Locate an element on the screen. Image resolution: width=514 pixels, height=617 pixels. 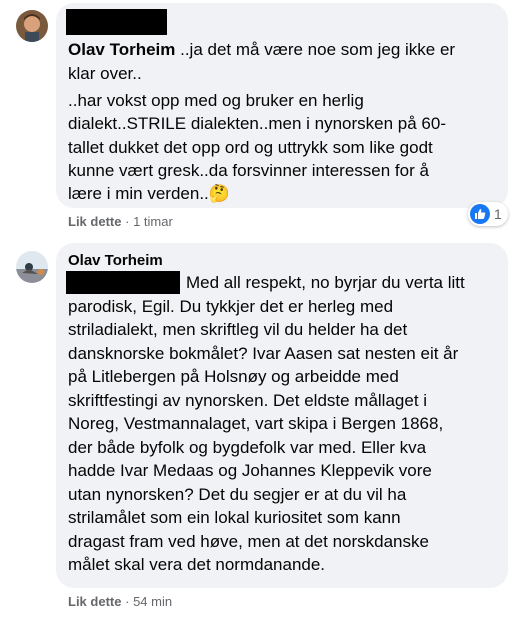
comment-text-line: Med all respekt, no byrjar du verta litt is located at coordinates (325, 282).